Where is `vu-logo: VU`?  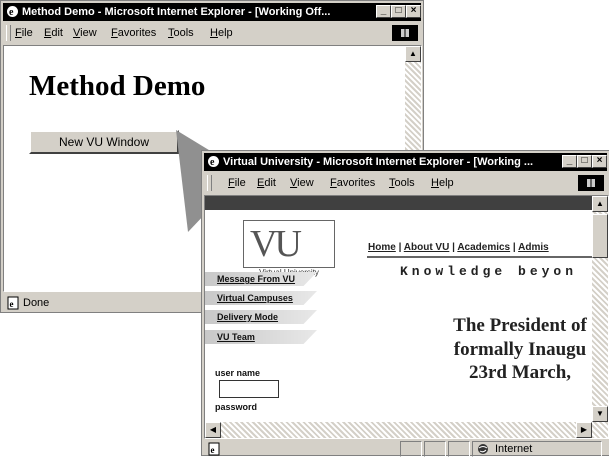 vu-logo: VU is located at coordinates (289, 244).